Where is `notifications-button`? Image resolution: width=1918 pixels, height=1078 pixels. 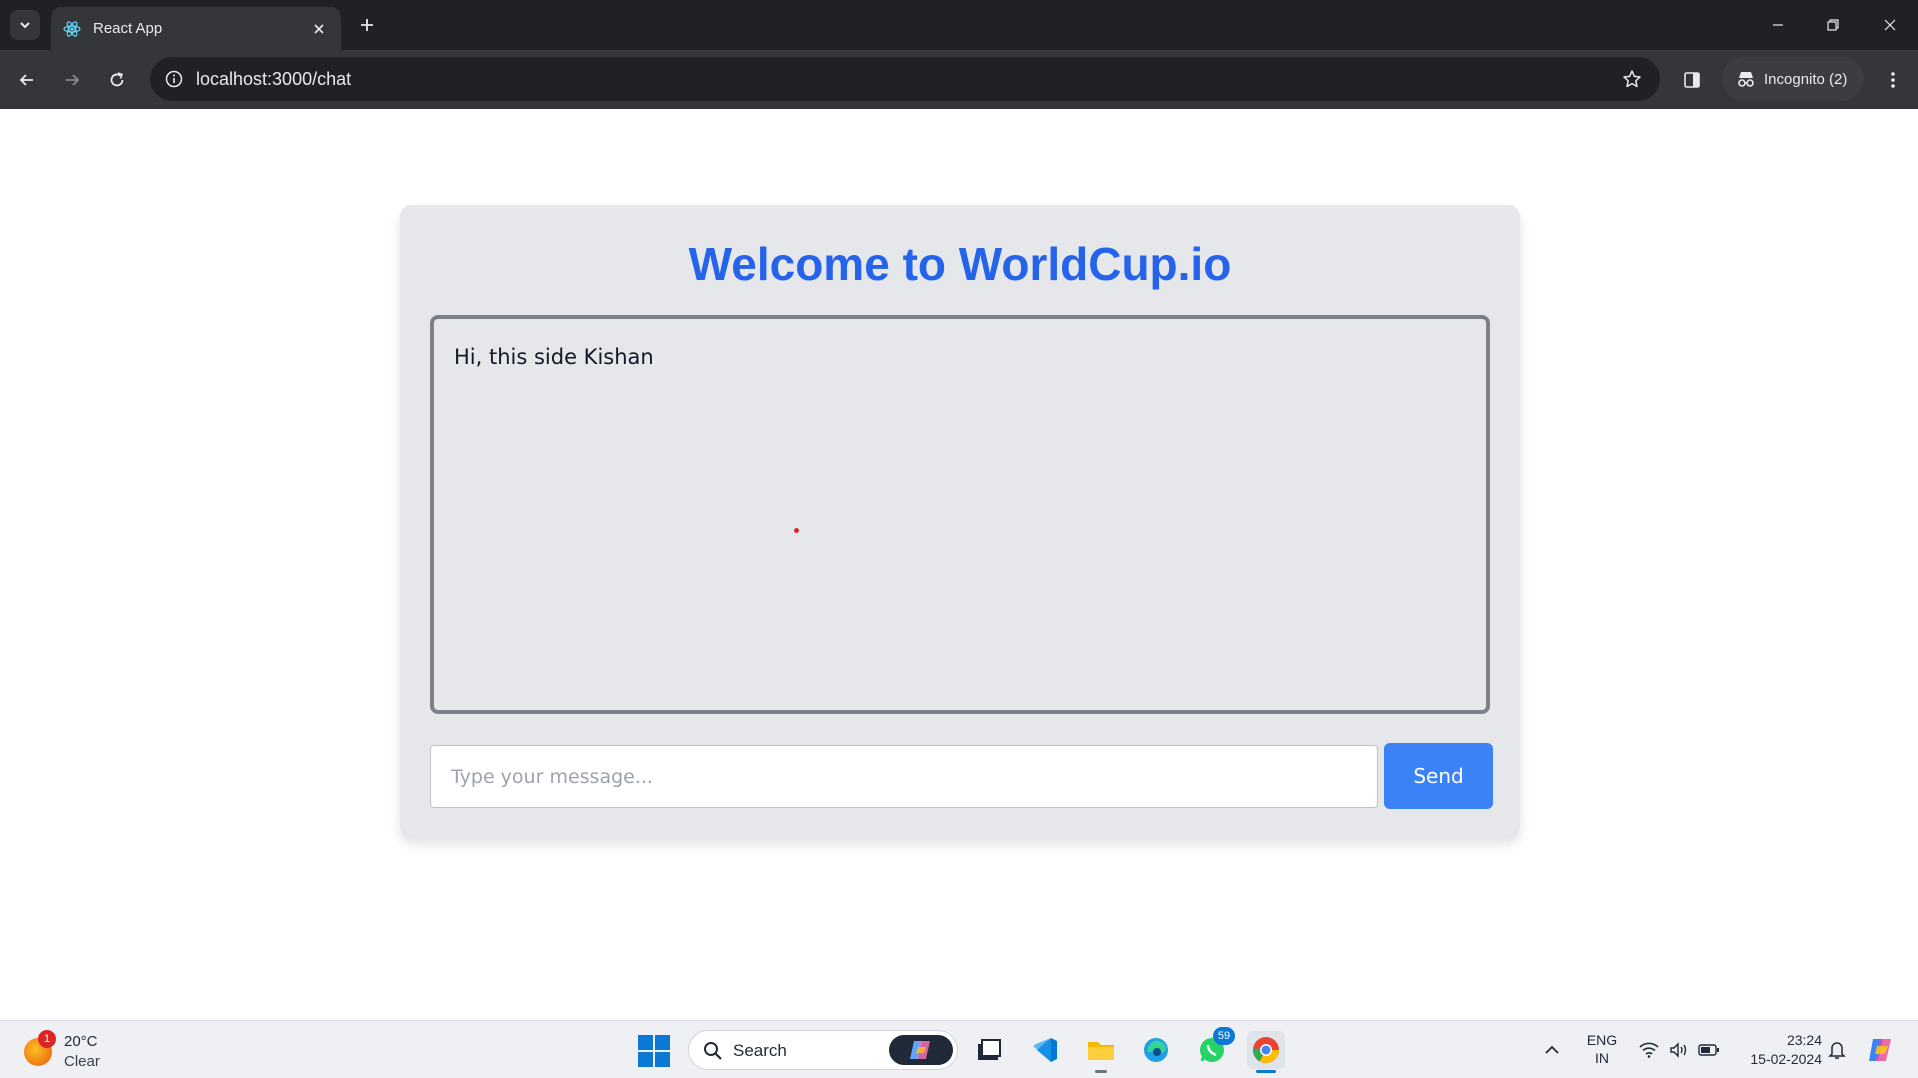
notifications-button is located at coordinates (1837, 1049).